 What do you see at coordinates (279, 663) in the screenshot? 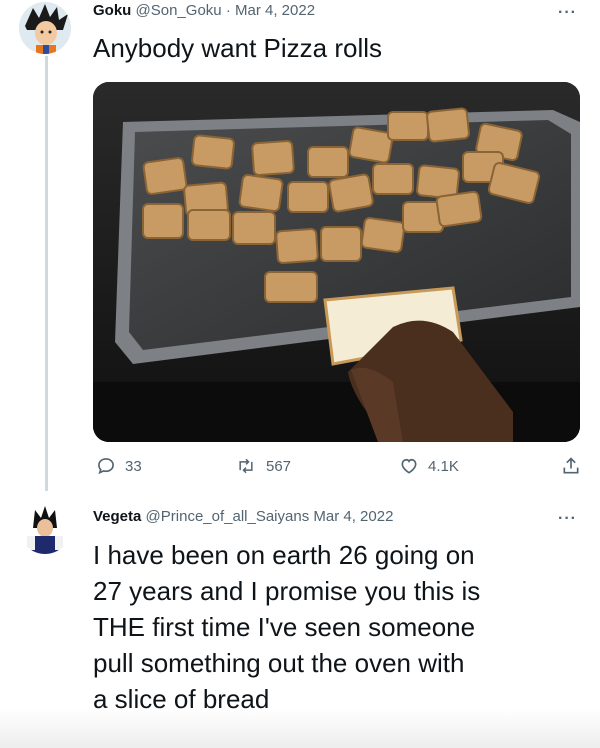
I see `tweet-text-line: pull something out the oven with` at bounding box center [279, 663].